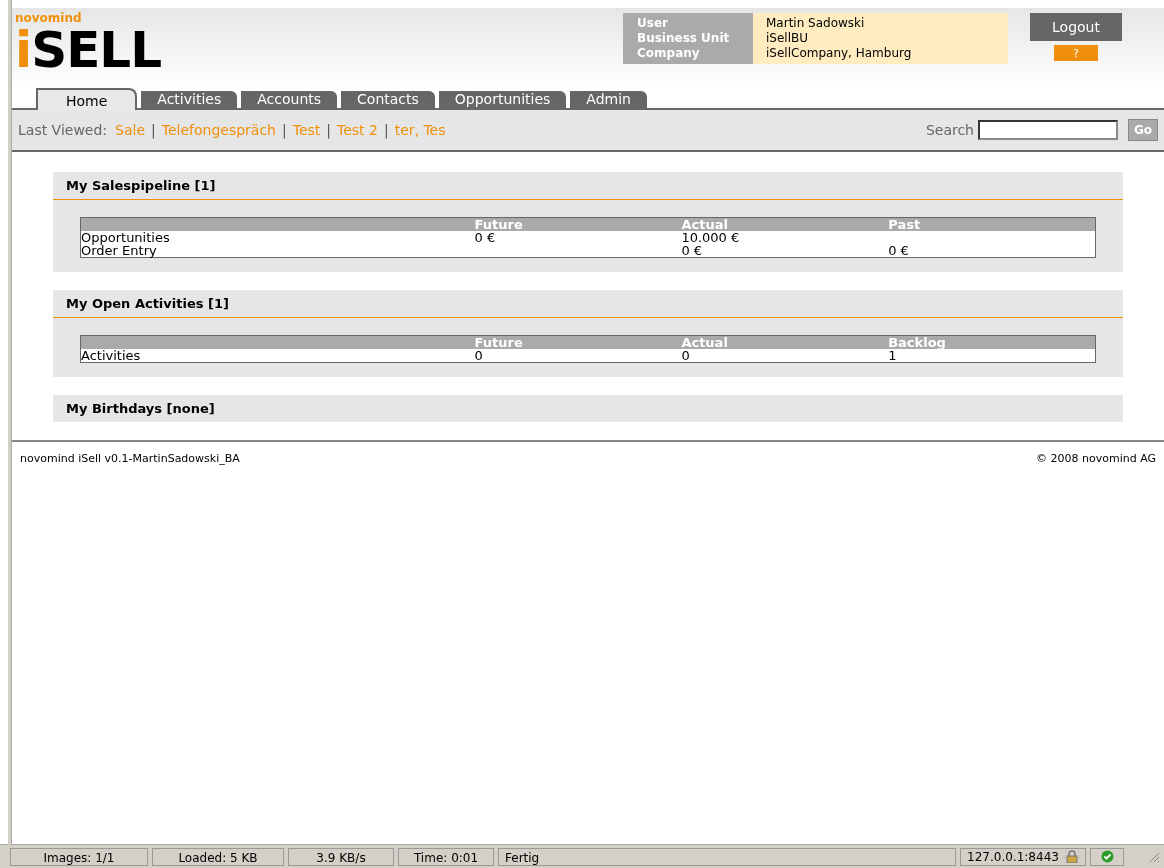 This screenshot has width=1164, height=868. I want to click on status-field: Loaded: 5 KB, so click(218, 856).